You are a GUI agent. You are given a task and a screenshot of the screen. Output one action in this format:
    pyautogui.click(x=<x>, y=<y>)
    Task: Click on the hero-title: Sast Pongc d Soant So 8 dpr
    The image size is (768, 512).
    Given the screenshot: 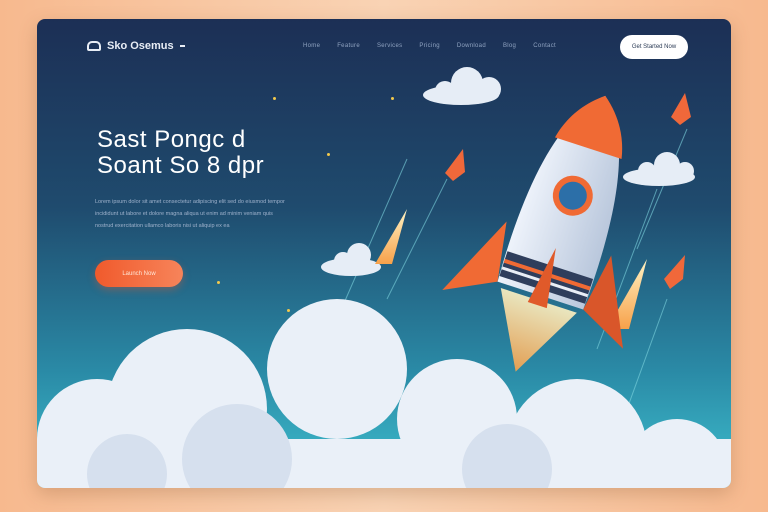 What is the action you would take?
    pyautogui.click(x=180, y=153)
    